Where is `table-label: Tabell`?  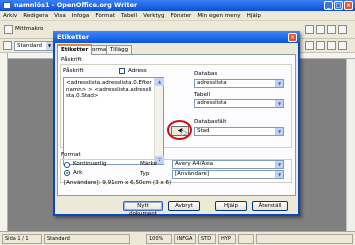
table-label: Tabell is located at coordinates (202, 95).